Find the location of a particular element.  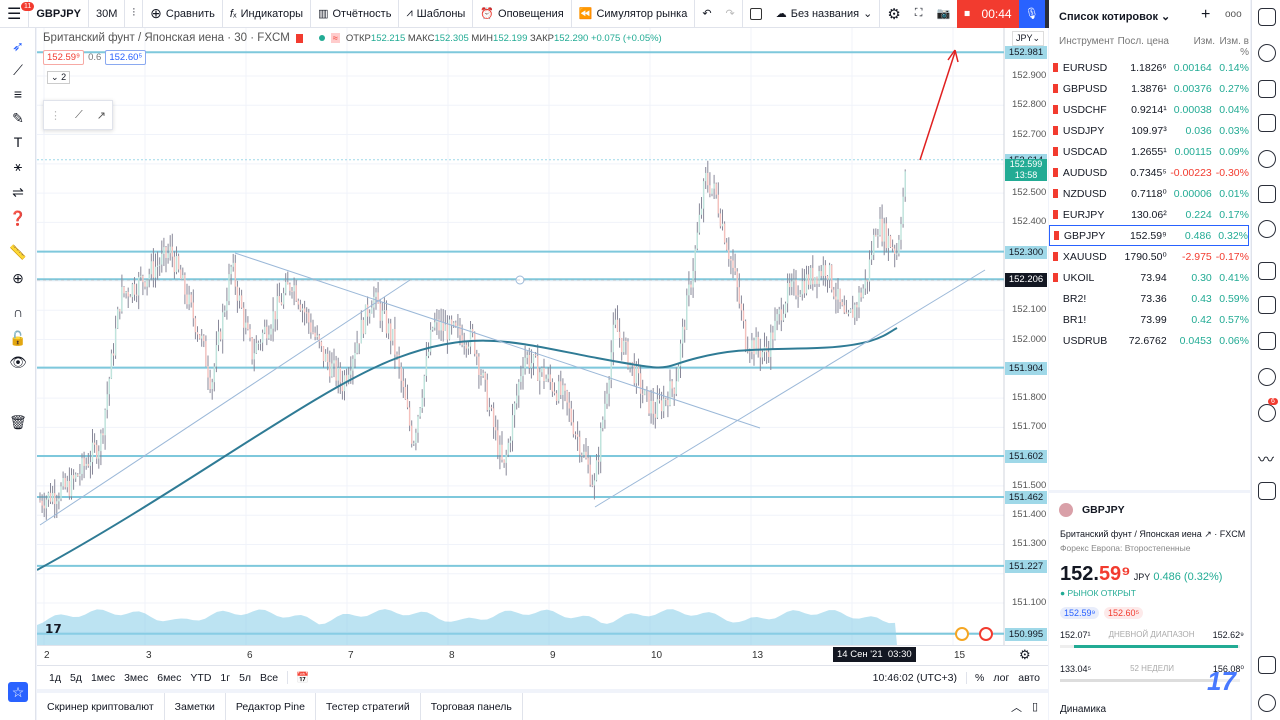

layers-icon is located at coordinates (1267, 665).